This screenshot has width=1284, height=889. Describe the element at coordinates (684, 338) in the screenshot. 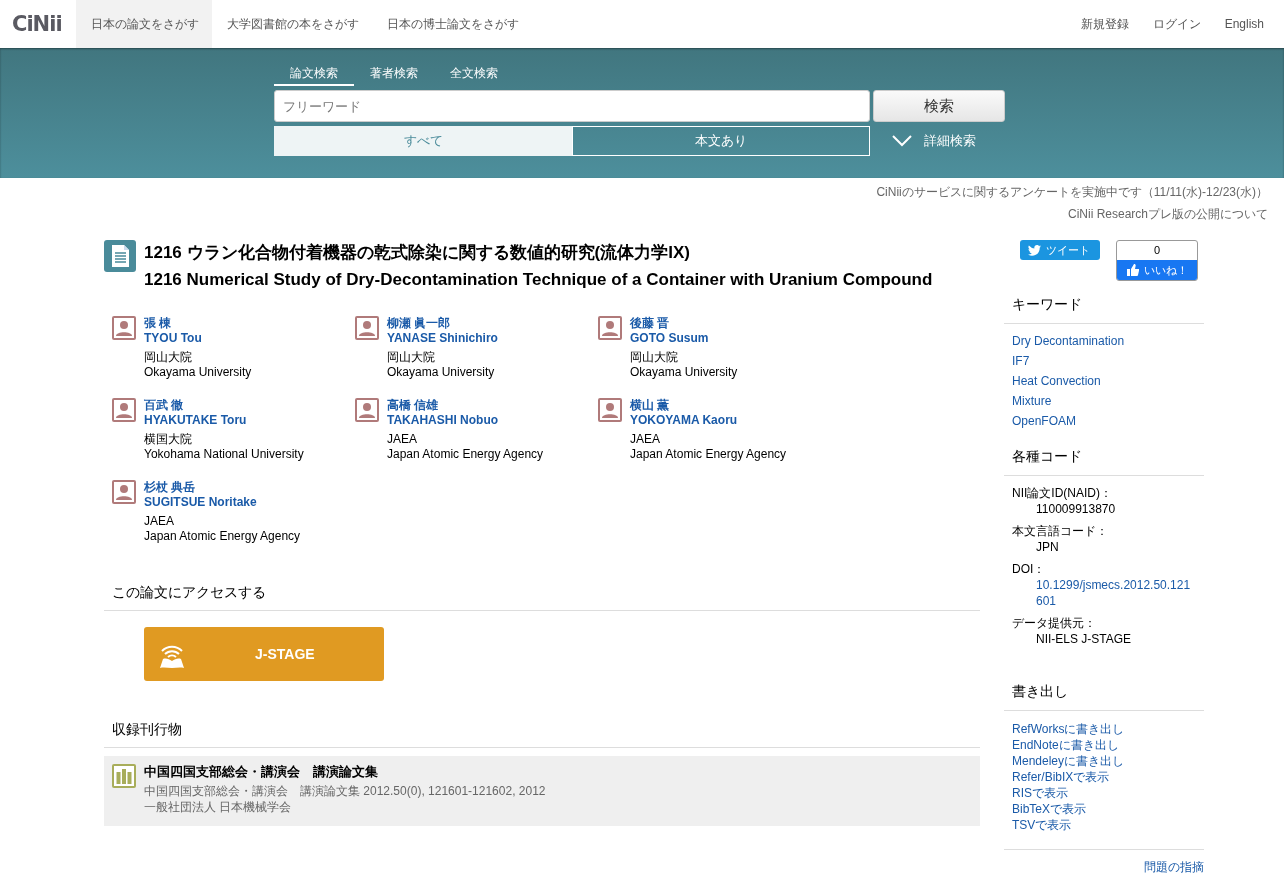

I see `author-name-english: GOTO Susum` at that location.